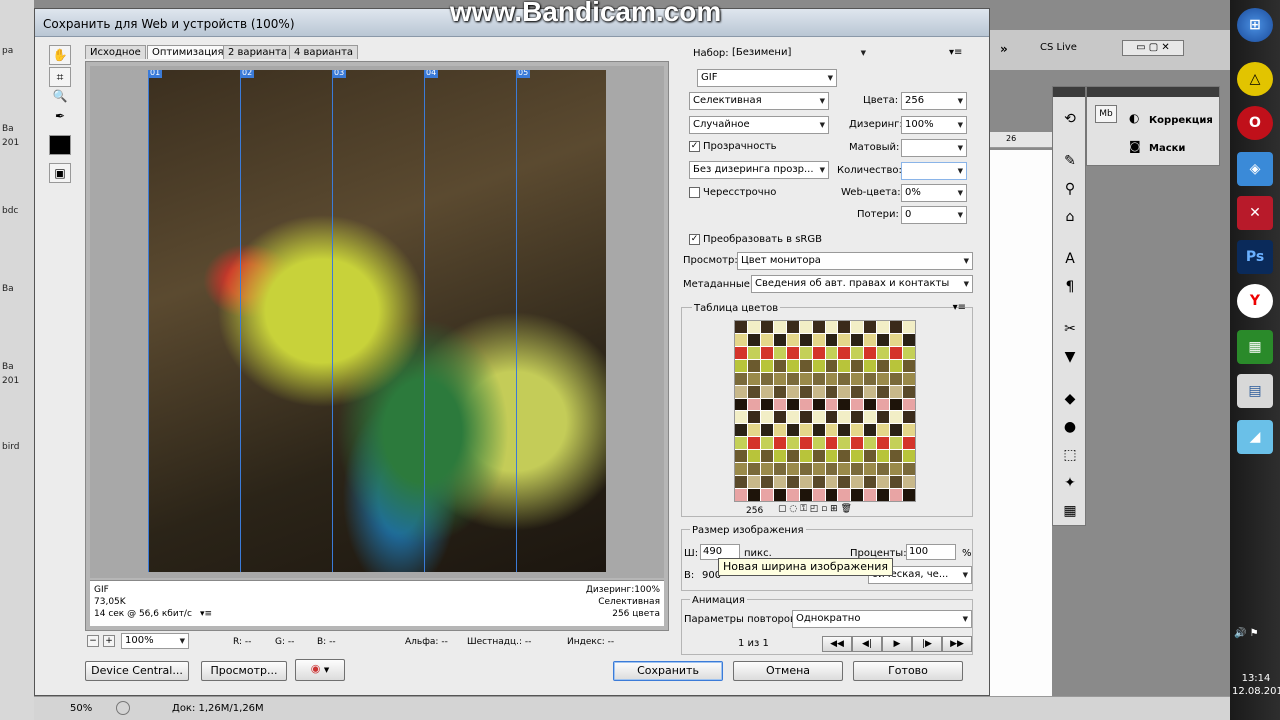 This screenshot has width=1280, height=720. I want to click on cs-live-button: CS Live, so click(1058, 47).